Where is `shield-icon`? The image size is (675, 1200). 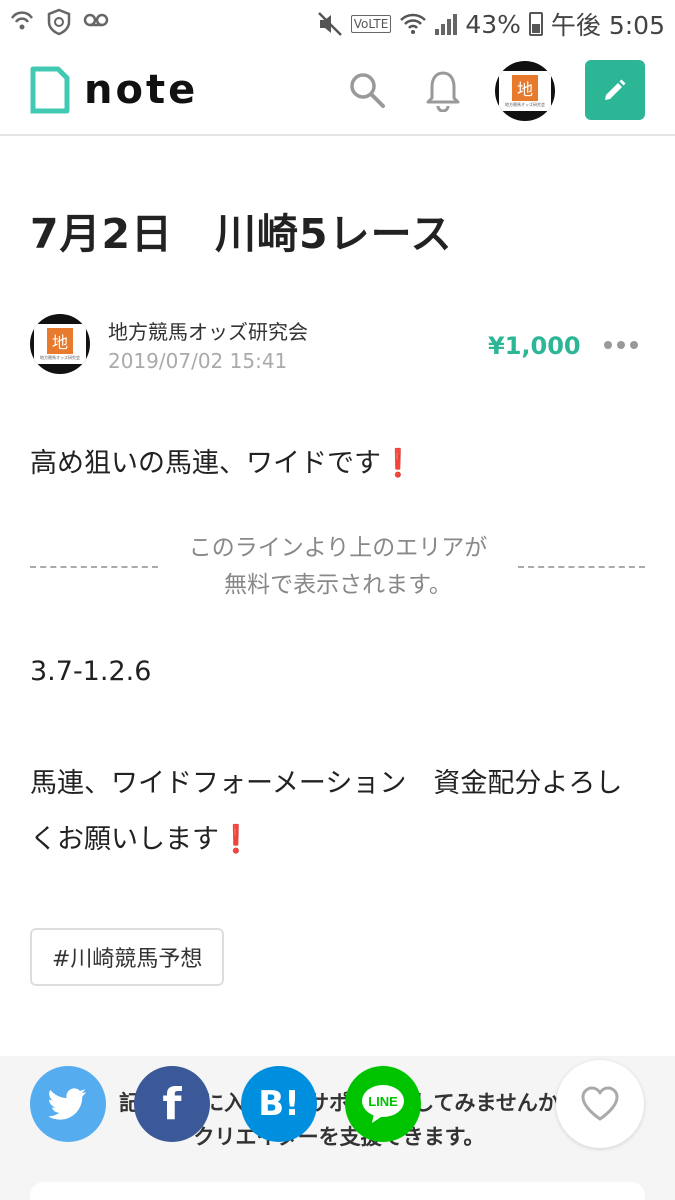 shield-icon is located at coordinates (59, 22).